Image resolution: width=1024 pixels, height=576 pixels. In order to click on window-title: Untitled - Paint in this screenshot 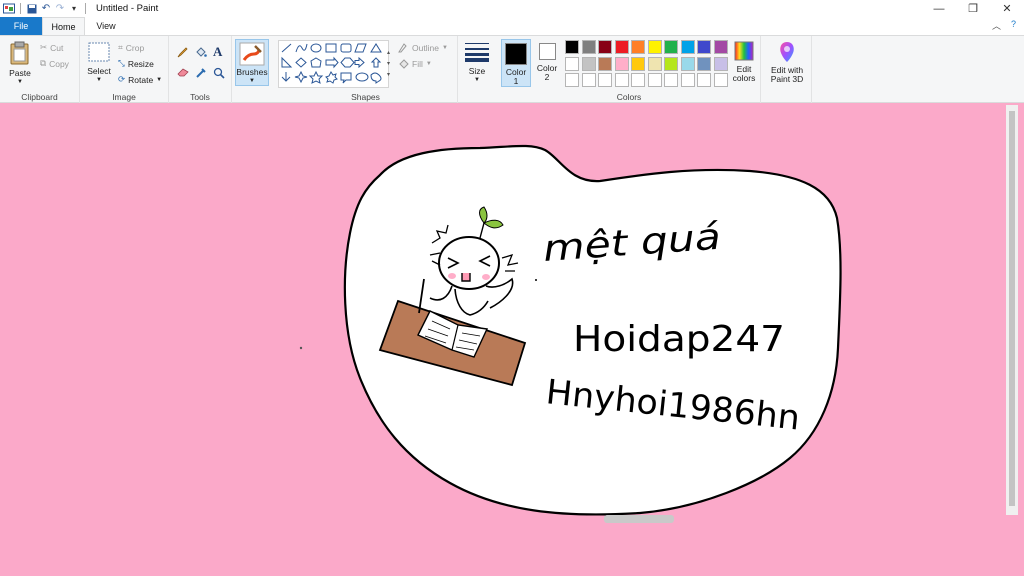, I will do `click(127, 8)`.